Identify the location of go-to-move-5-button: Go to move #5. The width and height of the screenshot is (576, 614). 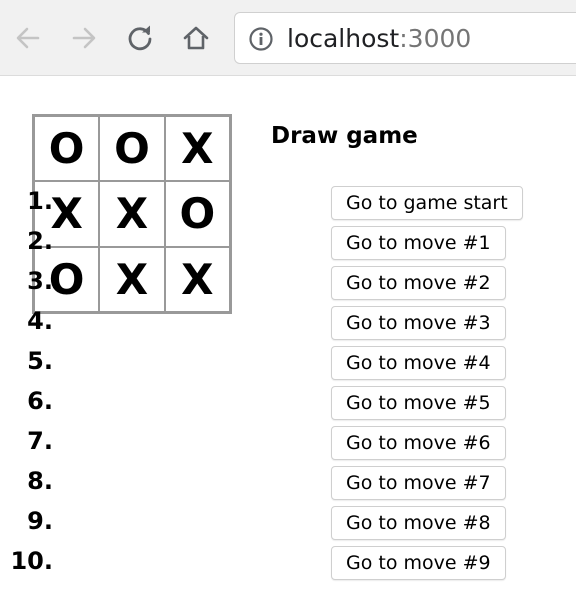
(418, 403).